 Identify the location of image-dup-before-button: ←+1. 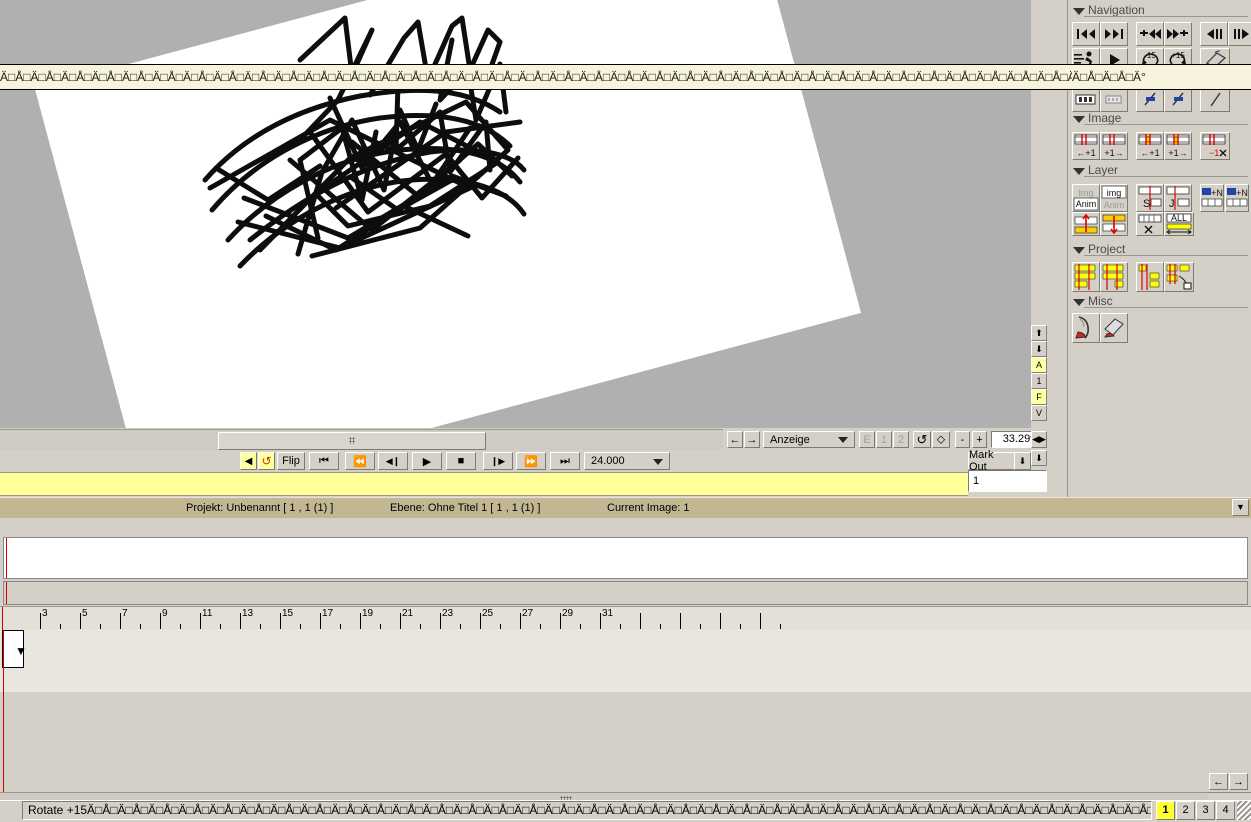
(1150, 146).